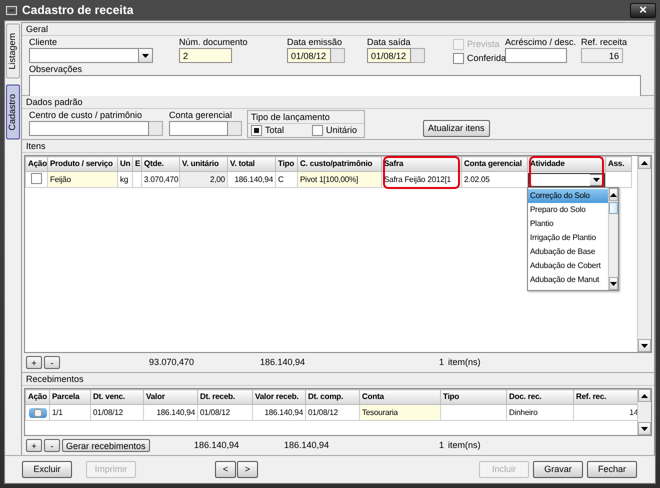  Describe the element at coordinates (78, 10) in the screenshot. I see `window-title: Cadastro de receita` at that location.